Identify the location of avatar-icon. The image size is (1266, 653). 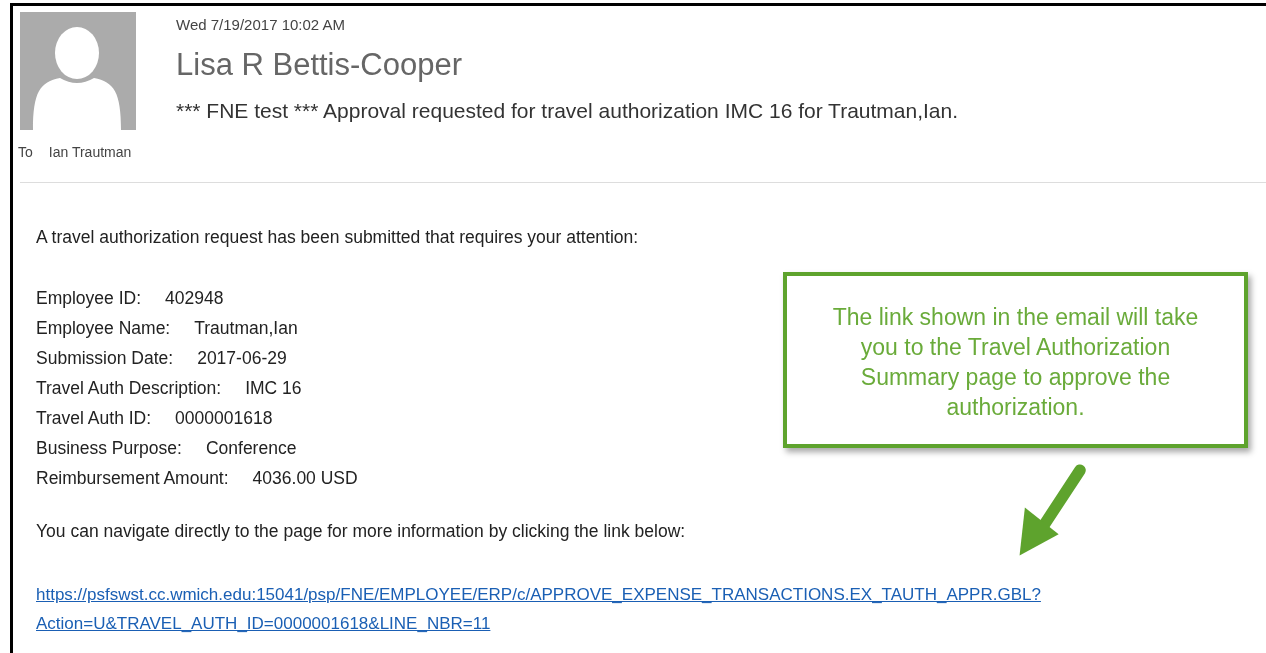
(78, 71).